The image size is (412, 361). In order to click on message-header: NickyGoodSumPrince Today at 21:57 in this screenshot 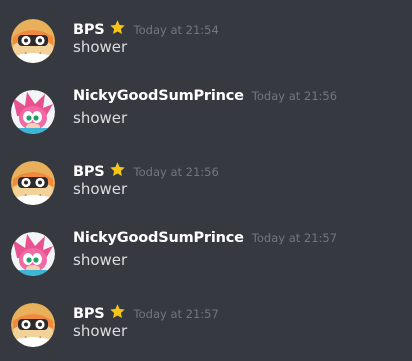, I will do `click(205, 240)`.